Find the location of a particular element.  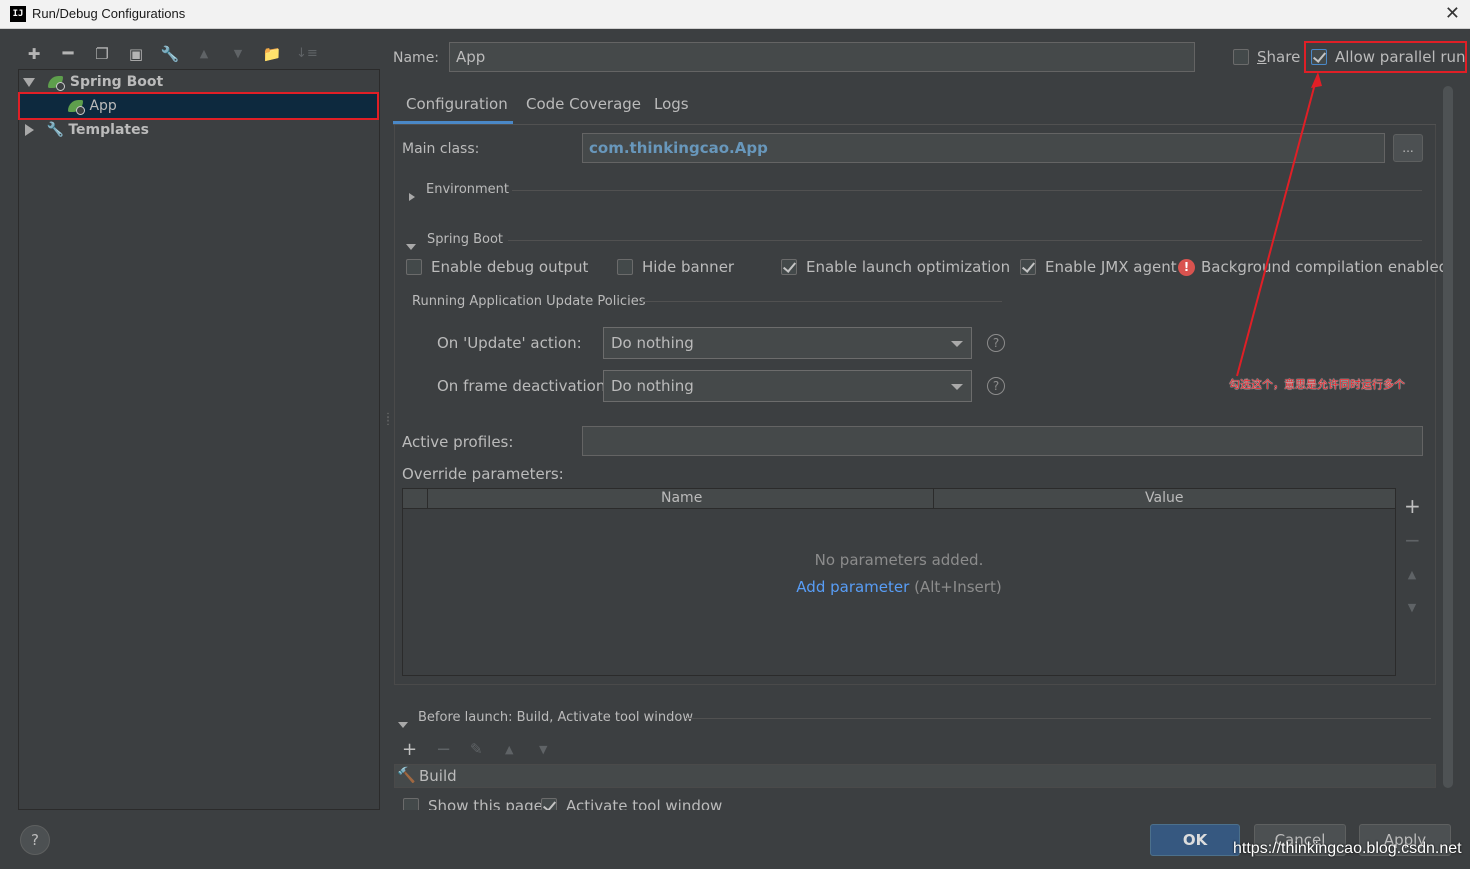

watermark: https://thinkingcao.blog.csdn.net is located at coordinates (1347, 848).